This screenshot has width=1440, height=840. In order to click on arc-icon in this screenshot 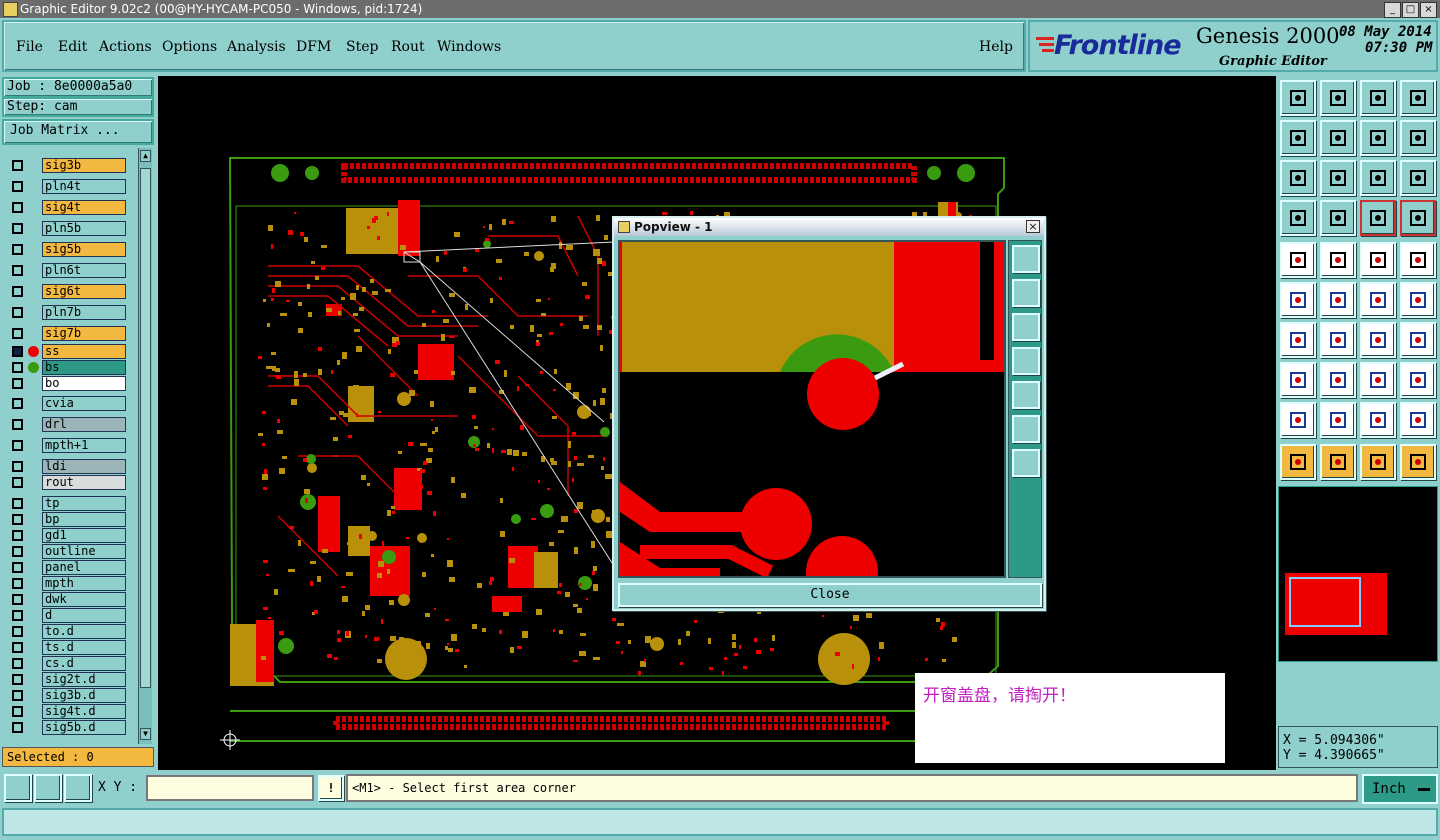, I will do `click(1378, 340)`.